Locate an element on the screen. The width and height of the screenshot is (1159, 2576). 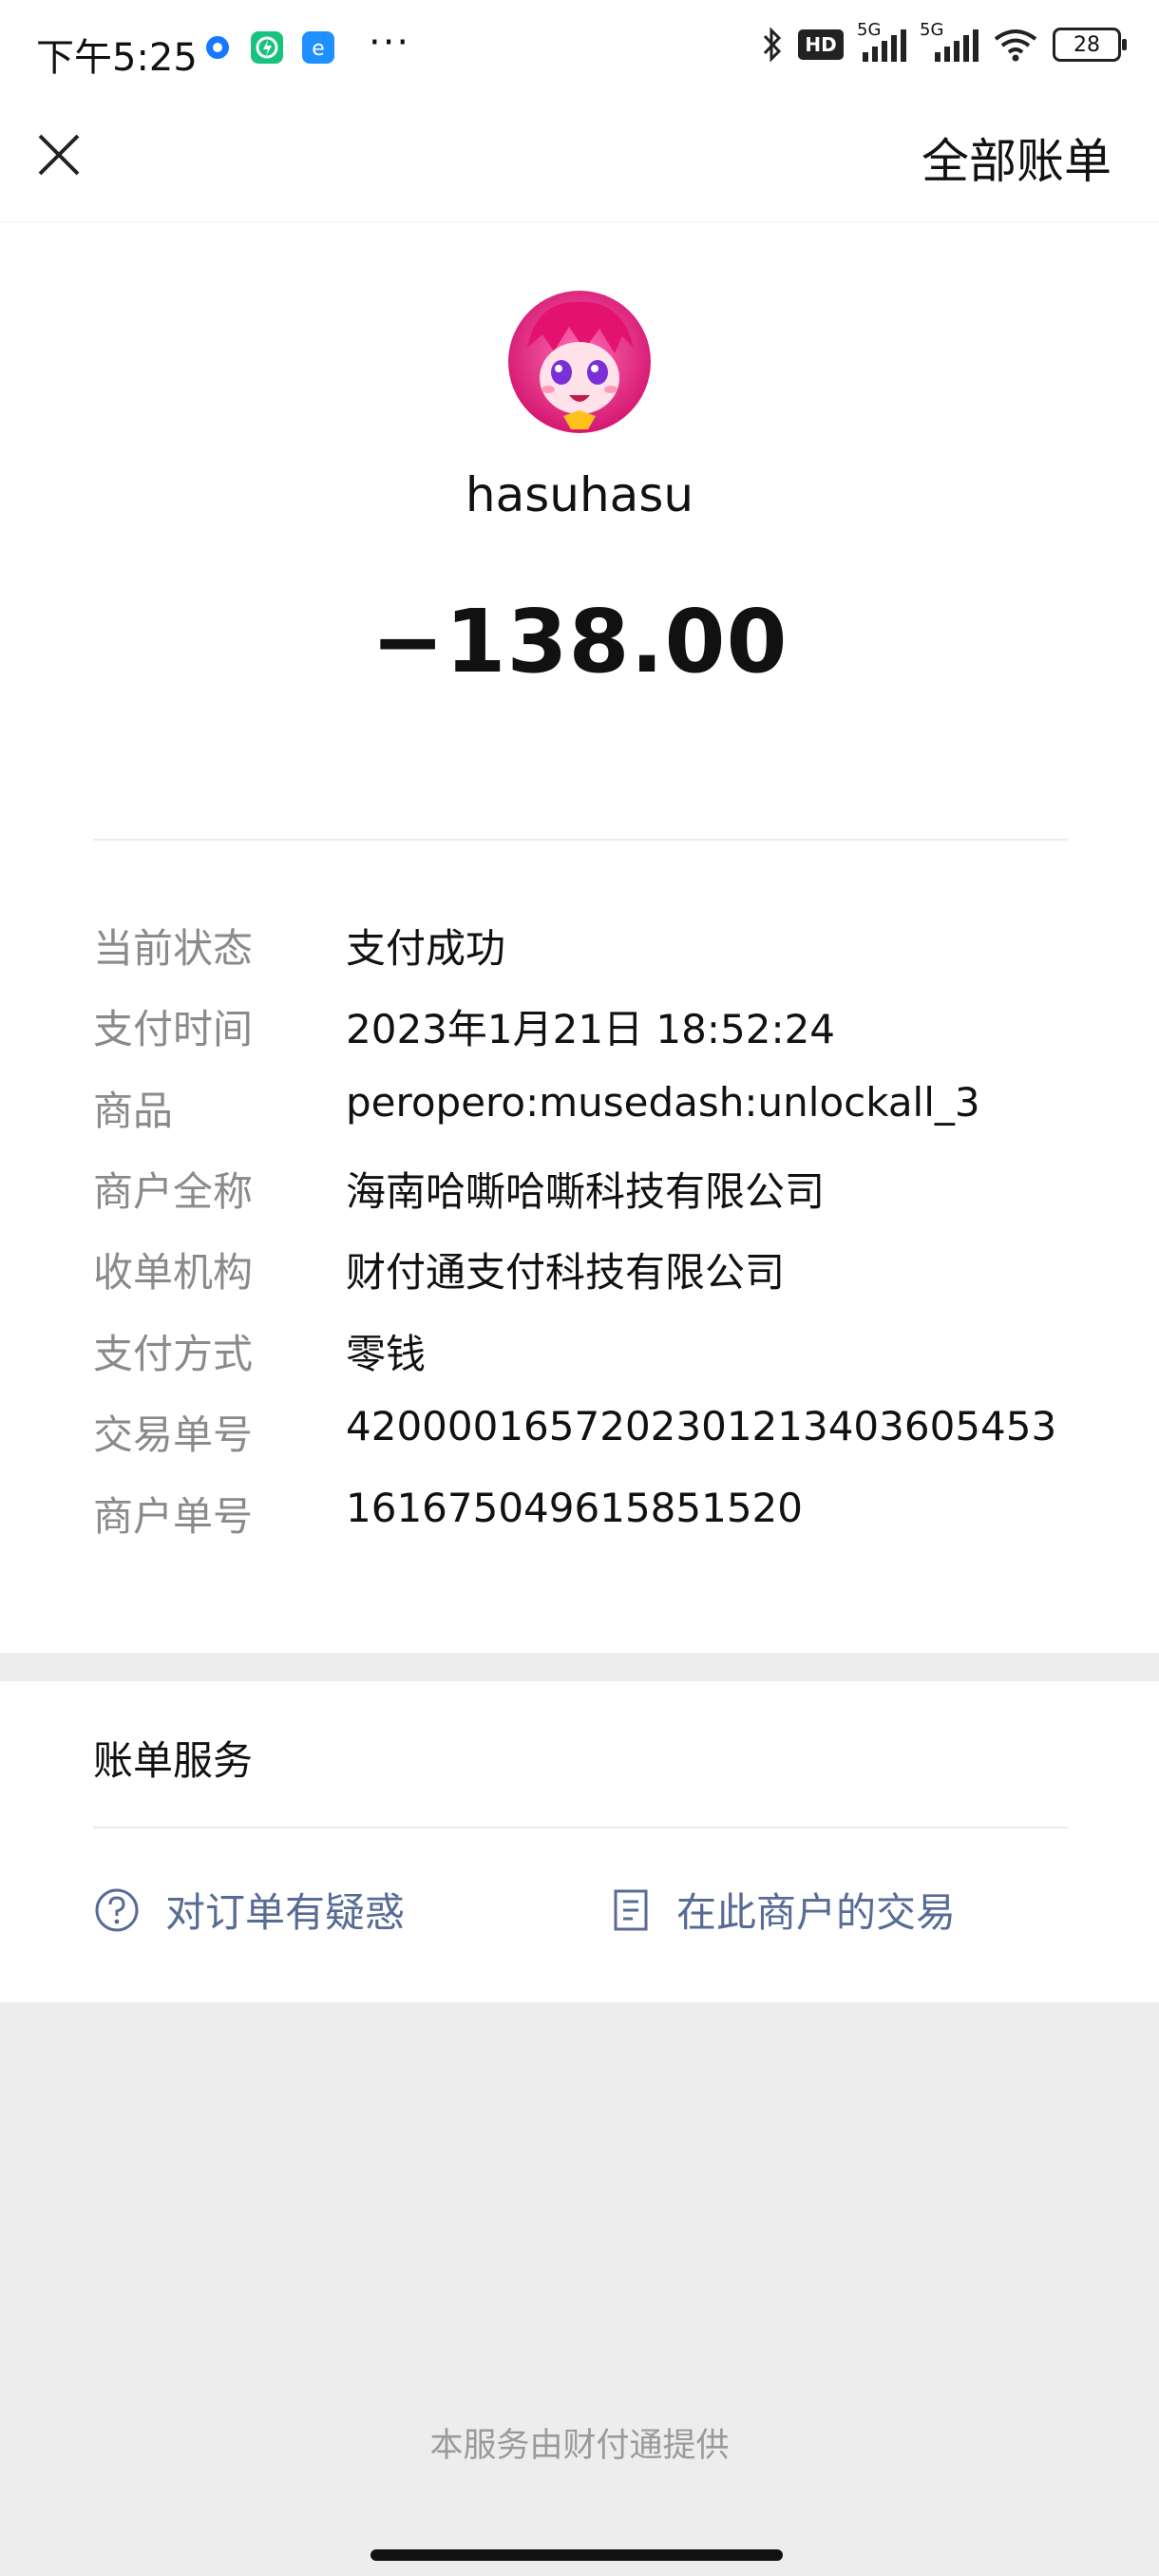
bill-service-card: 账单服务 对订单有疑惑 在此商户的交易 is located at coordinates (579, 1841).